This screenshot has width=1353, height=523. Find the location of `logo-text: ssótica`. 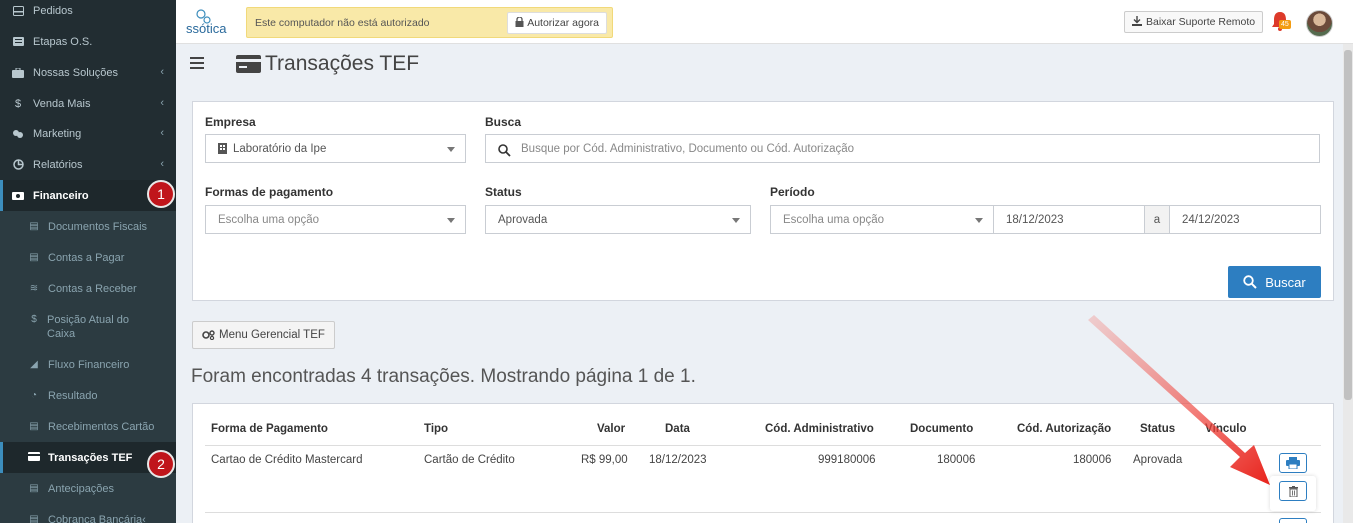

logo-text: ssótica is located at coordinates (206, 28).